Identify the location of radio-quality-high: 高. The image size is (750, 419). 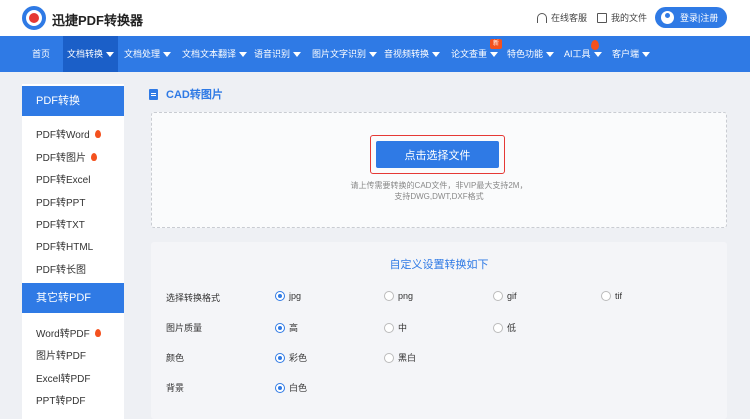
(286, 327).